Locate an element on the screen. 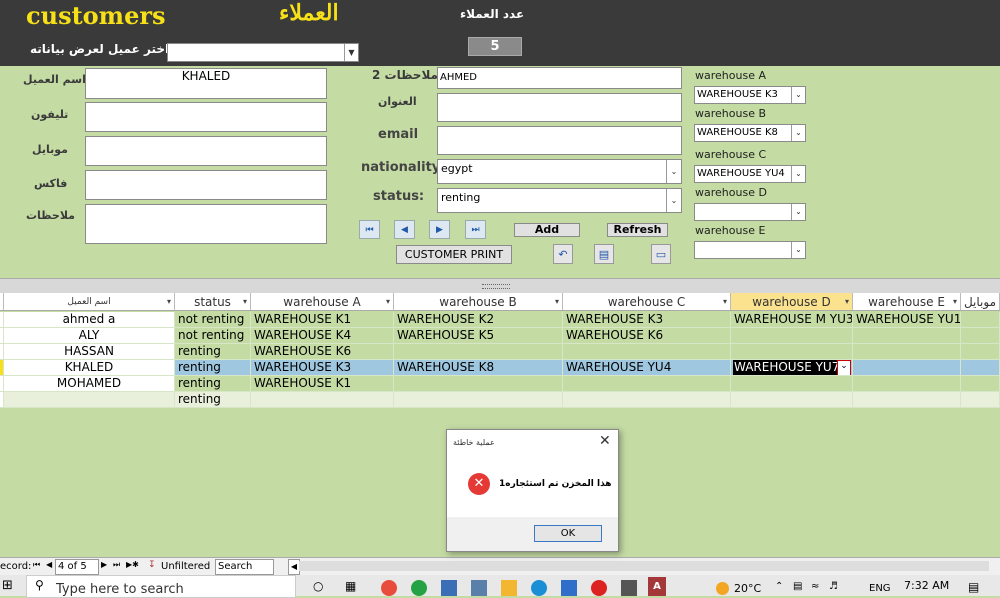 This screenshot has height=598, width=1000. table-cell: KHALED is located at coordinates (89, 368).